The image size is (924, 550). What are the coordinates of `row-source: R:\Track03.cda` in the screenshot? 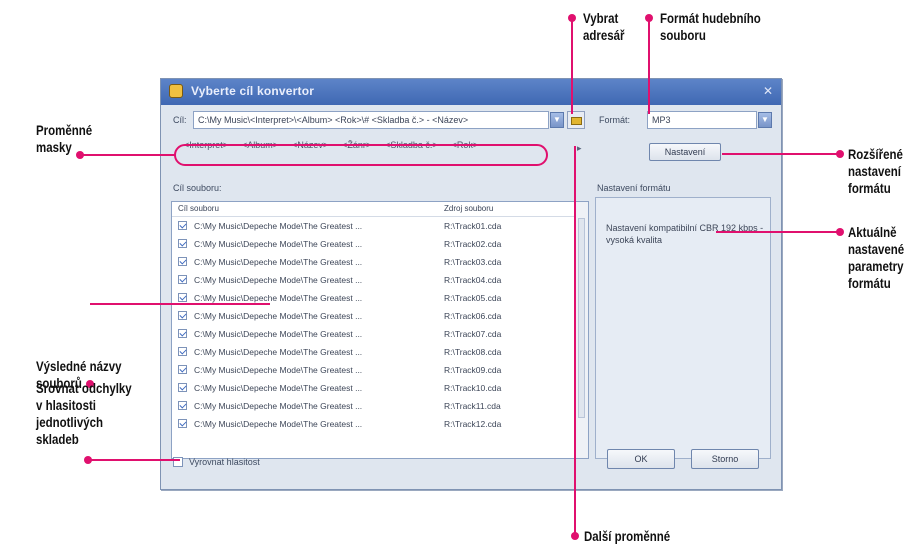 It's located at (473, 262).